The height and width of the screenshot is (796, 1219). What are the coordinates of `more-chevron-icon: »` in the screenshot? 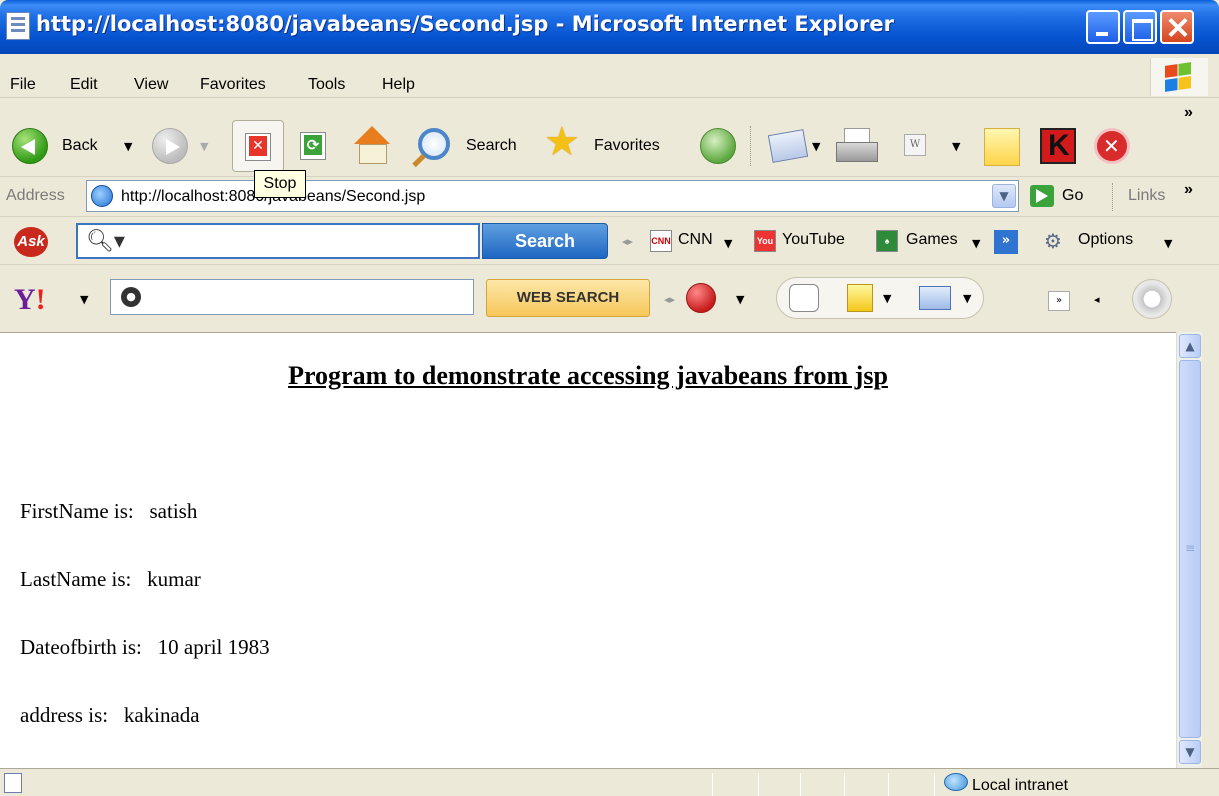 It's located at (1006, 242).